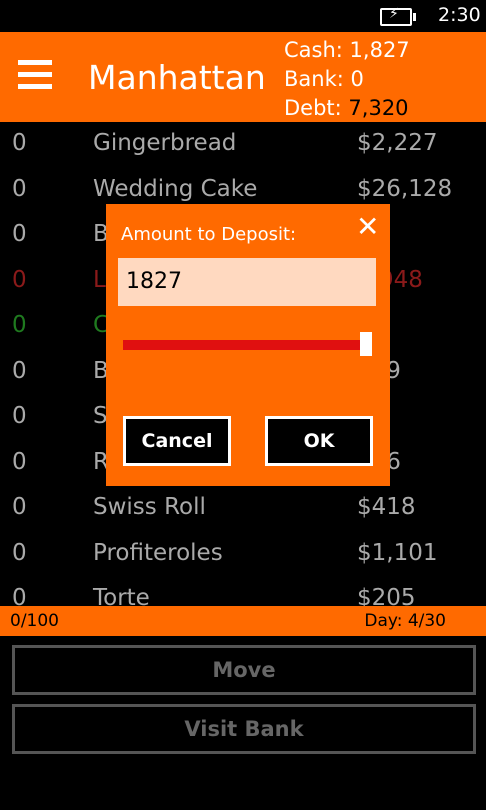  I want to click on battery-charging-icon: ⚡, so click(398, 16).